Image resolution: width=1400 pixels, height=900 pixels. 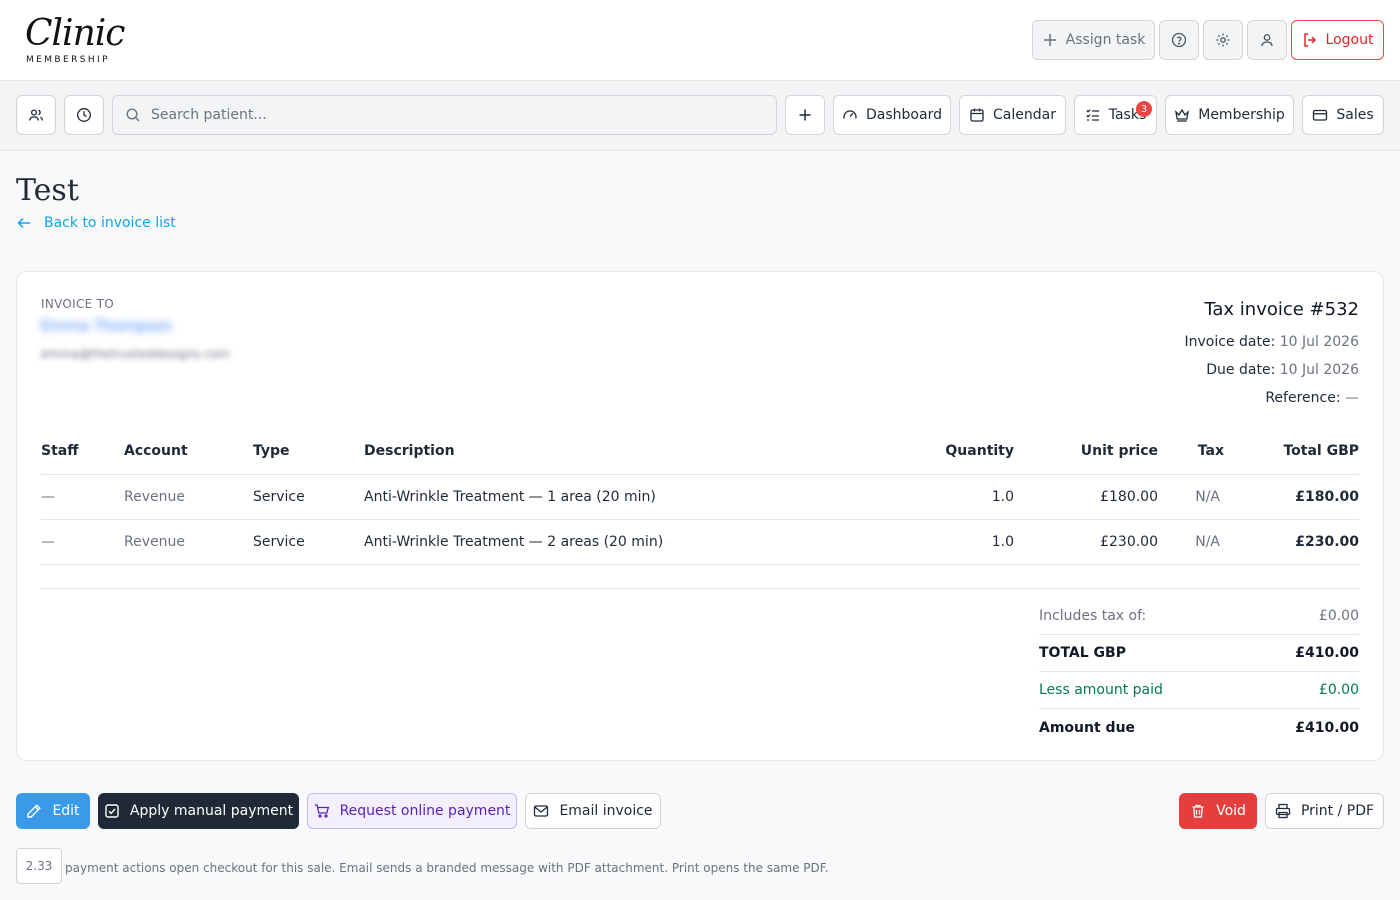 I want to click on amount-paid-row: Less amount paid £0.00, so click(x=1199, y=690).